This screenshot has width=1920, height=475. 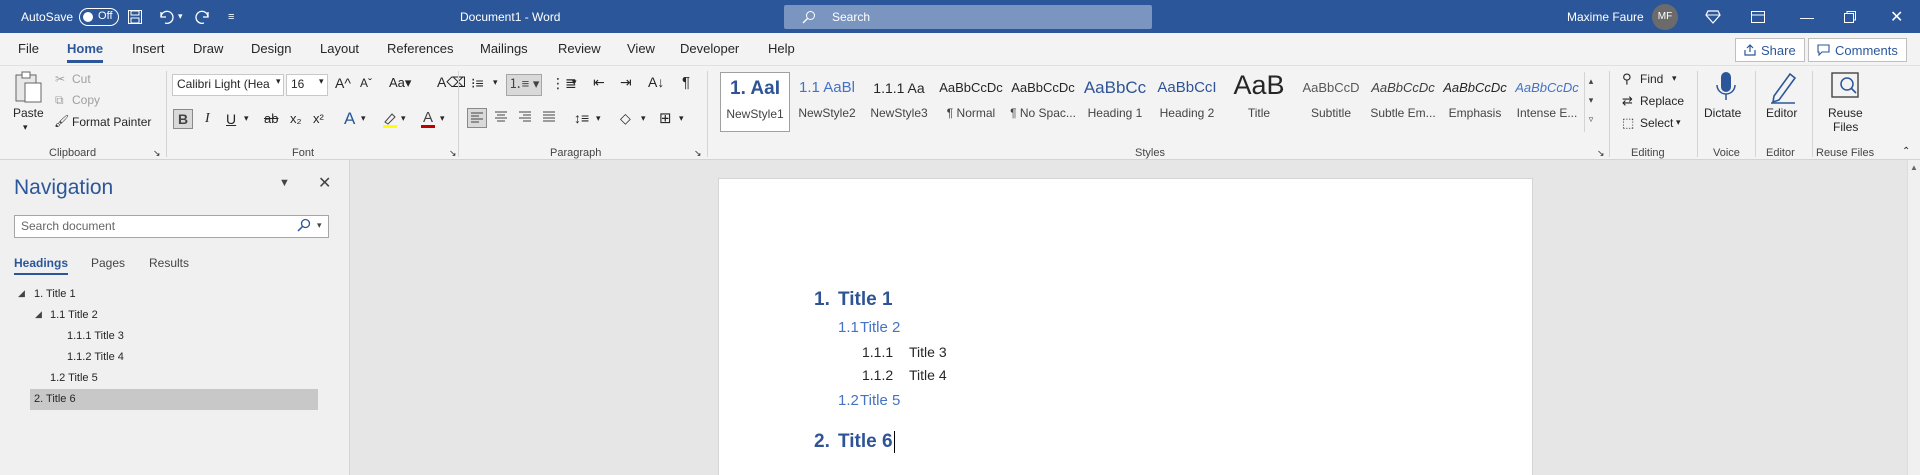 I want to click on save-icon, so click(x=135, y=16).